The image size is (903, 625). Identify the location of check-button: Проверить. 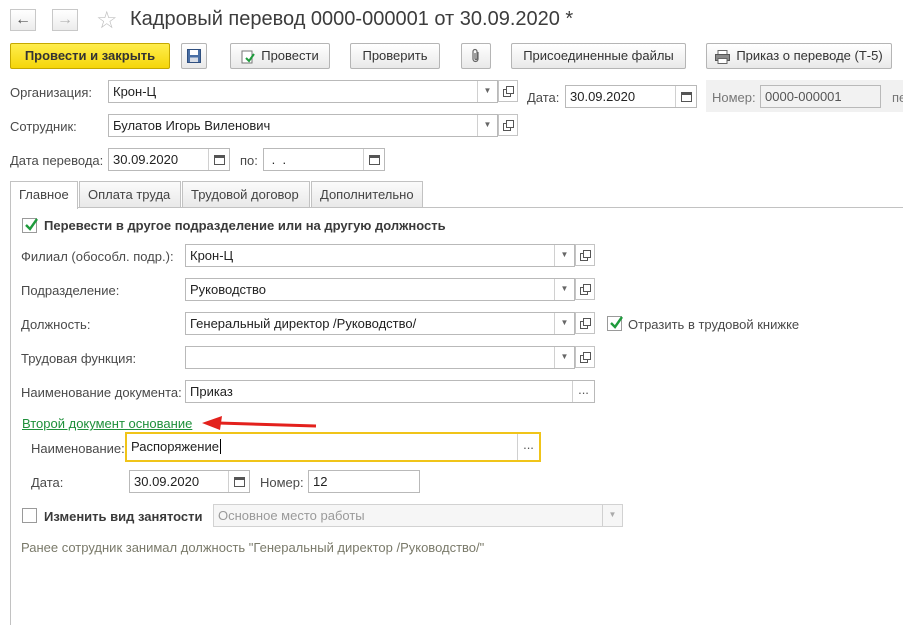
(395, 56).